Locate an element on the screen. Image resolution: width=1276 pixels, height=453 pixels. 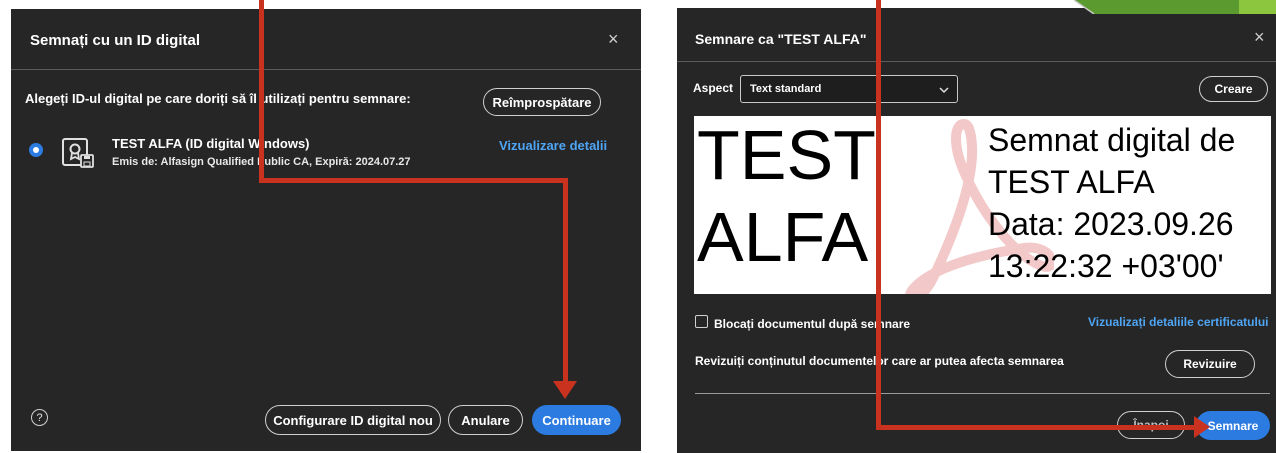
footer-divider is located at coordinates (982, 393).